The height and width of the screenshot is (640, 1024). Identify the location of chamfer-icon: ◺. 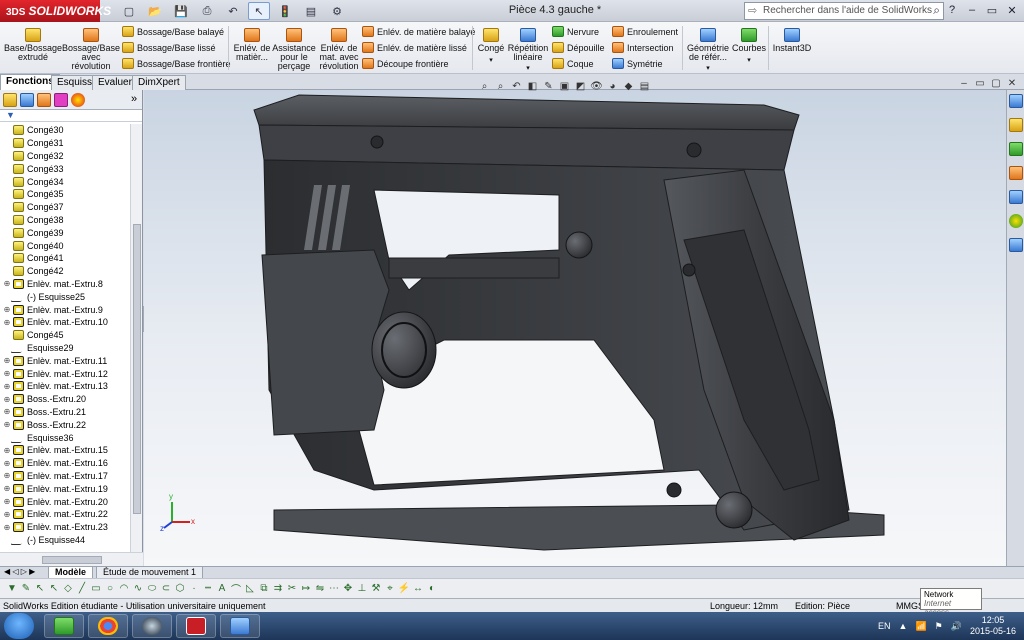
(250, 589).